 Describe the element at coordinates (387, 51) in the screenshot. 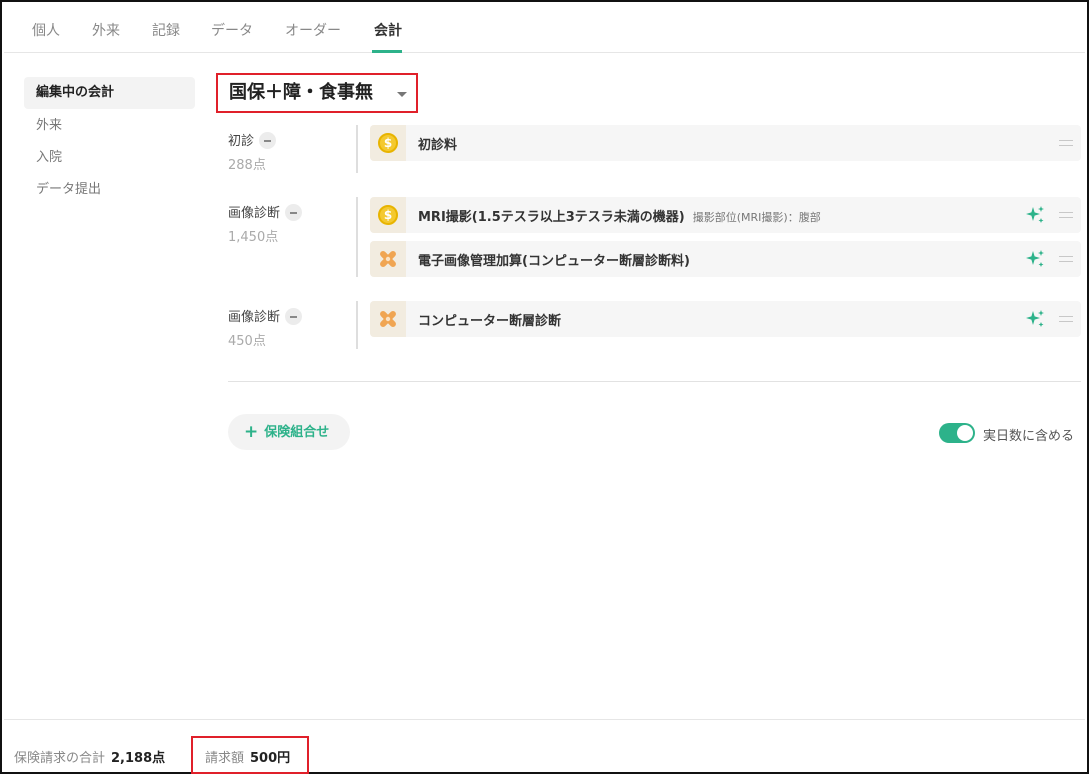

I see `active-tab-indicator` at that location.